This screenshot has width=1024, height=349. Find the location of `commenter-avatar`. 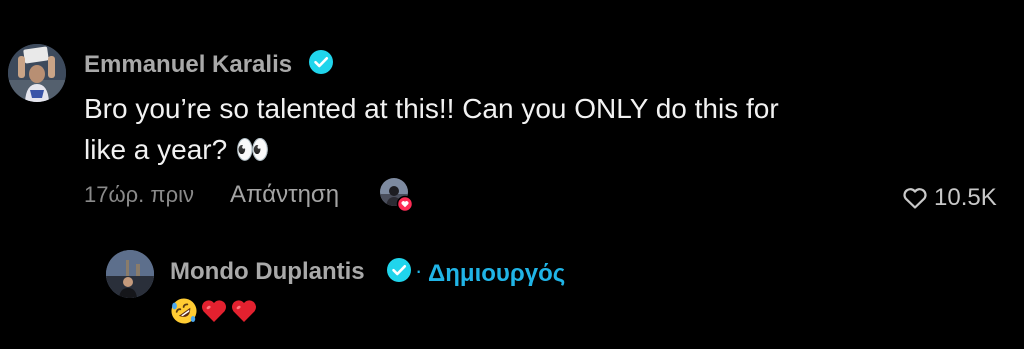

commenter-avatar is located at coordinates (37, 73).